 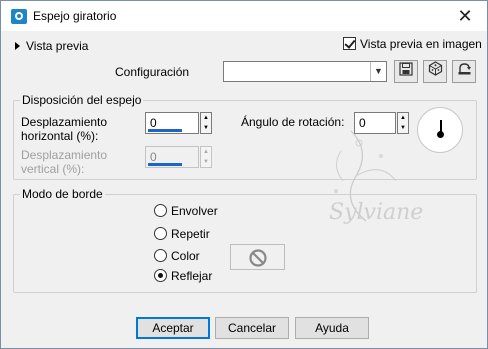 What do you see at coordinates (64, 155) in the screenshot?
I see `vshift-label-line1: Desplazamiento` at bounding box center [64, 155].